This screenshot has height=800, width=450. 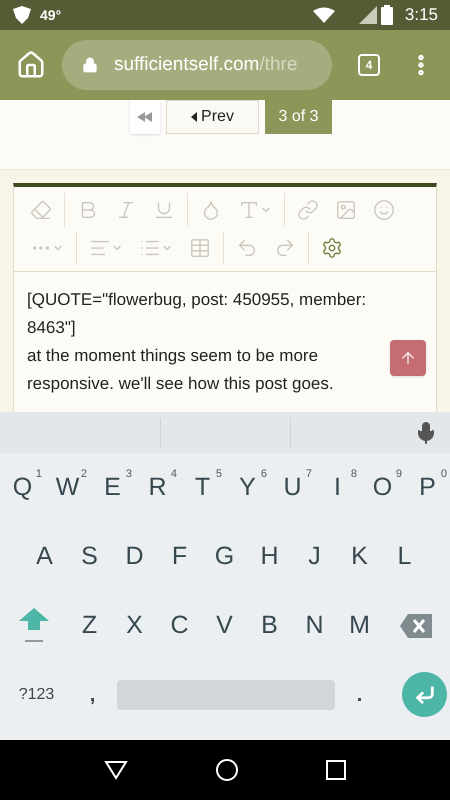 I want to click on enter-key, so click(x=424, y=694).